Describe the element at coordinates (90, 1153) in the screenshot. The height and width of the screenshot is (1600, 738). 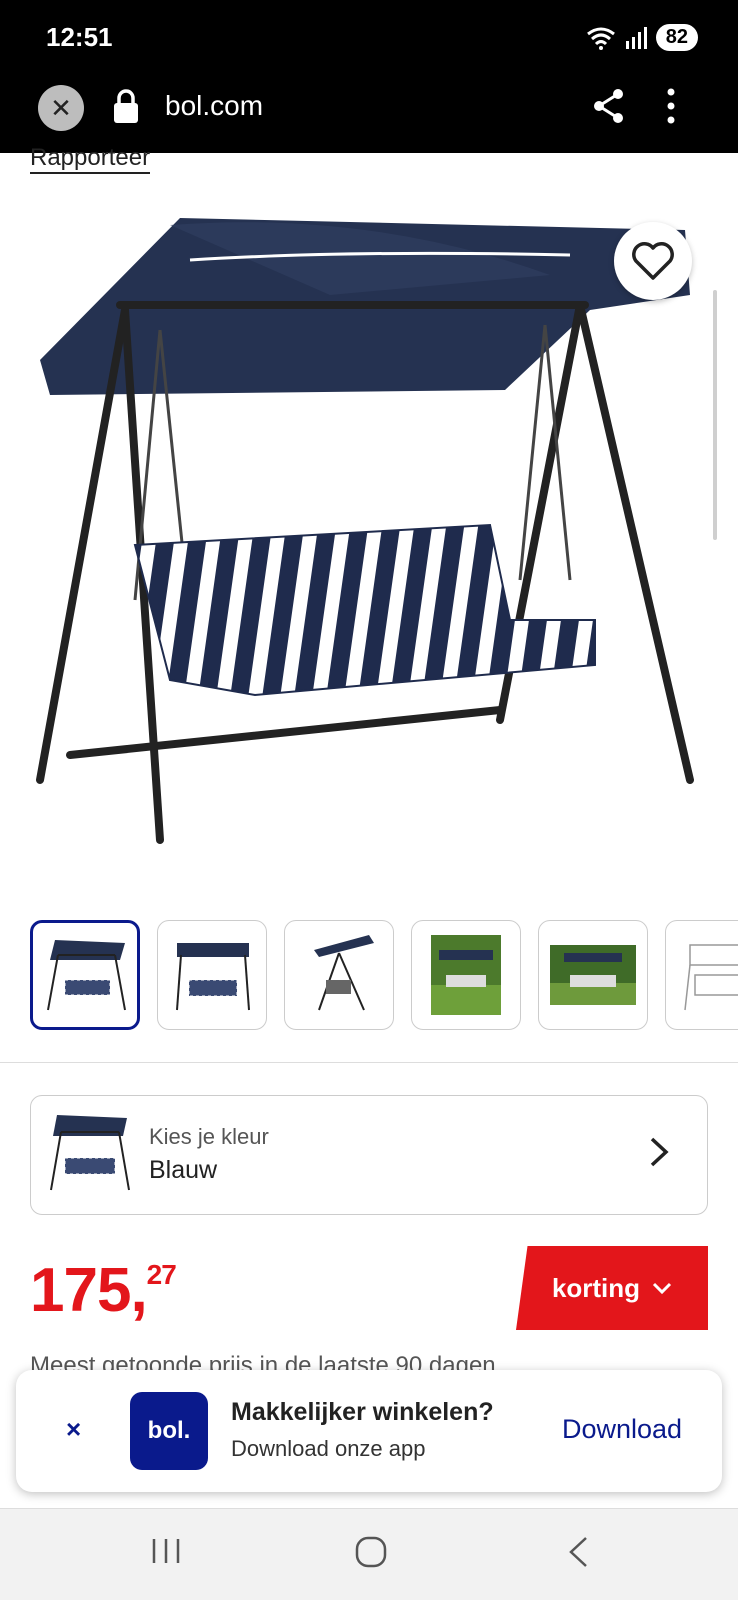
I see `color-thumb-image` at that location.